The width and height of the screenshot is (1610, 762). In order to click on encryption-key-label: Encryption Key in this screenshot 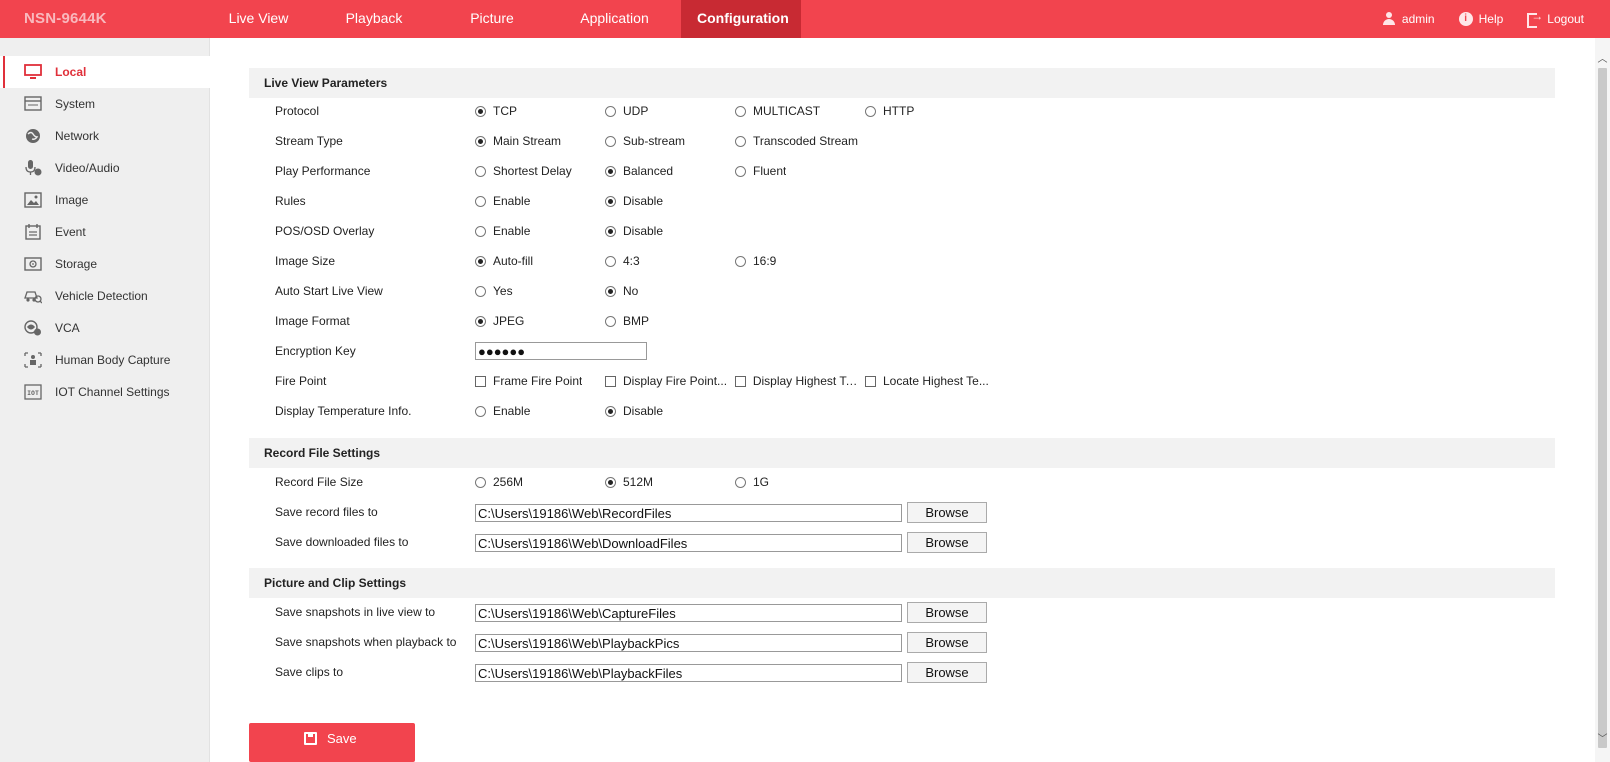, I will do `click(315, 351)`.